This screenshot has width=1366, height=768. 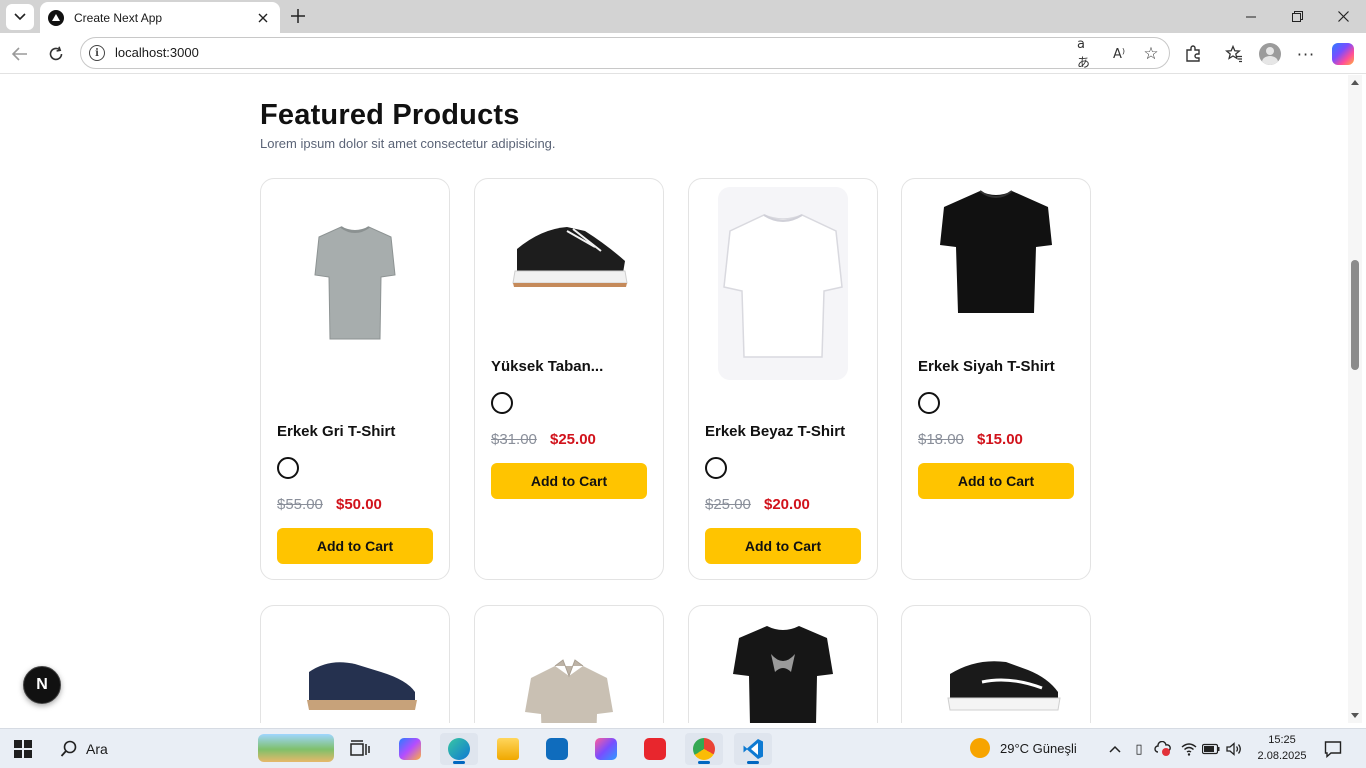 What do you see at coordinates (20, 54) in the screenshot?
I see `back-button` at bounding box center [20, 54].